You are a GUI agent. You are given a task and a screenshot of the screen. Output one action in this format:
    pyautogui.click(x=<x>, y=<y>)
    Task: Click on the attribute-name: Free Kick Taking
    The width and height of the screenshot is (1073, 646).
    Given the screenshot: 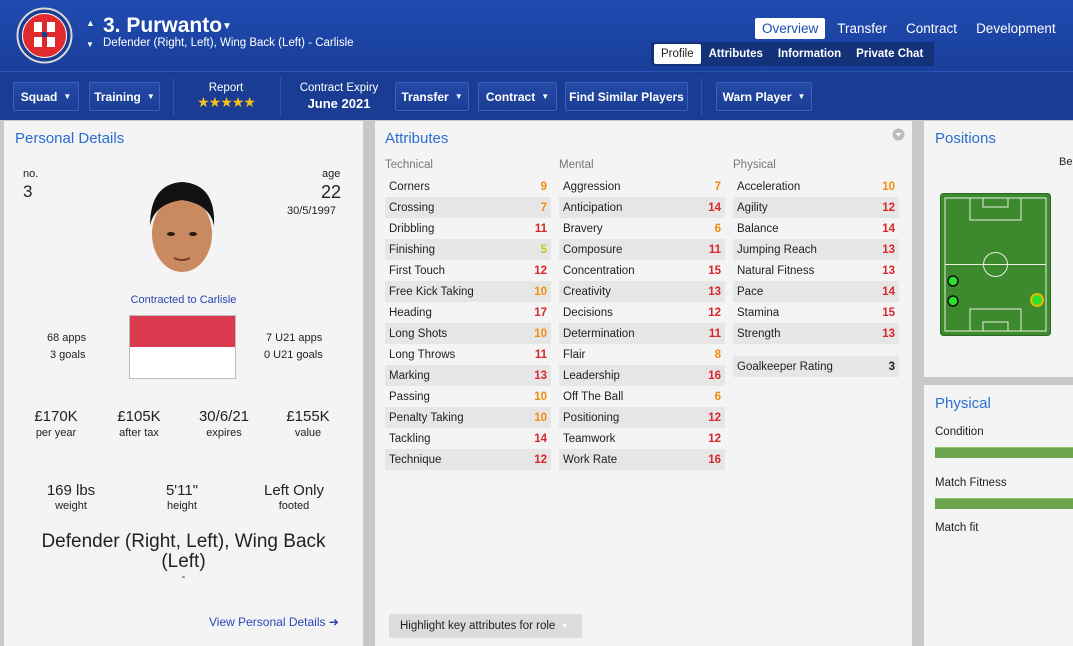 What is the action you would take?
    pyautogui.click(x=431, y=291)
    